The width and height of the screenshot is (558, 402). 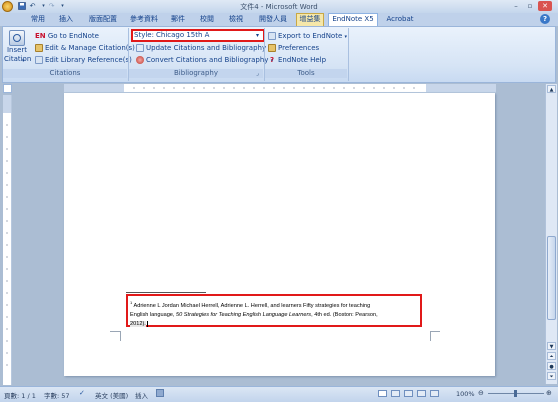 What do you see at coordinates (310, 19) in the screenshot?
I see `tab-add-ins: 增益集` at bounding box center [310, 19].